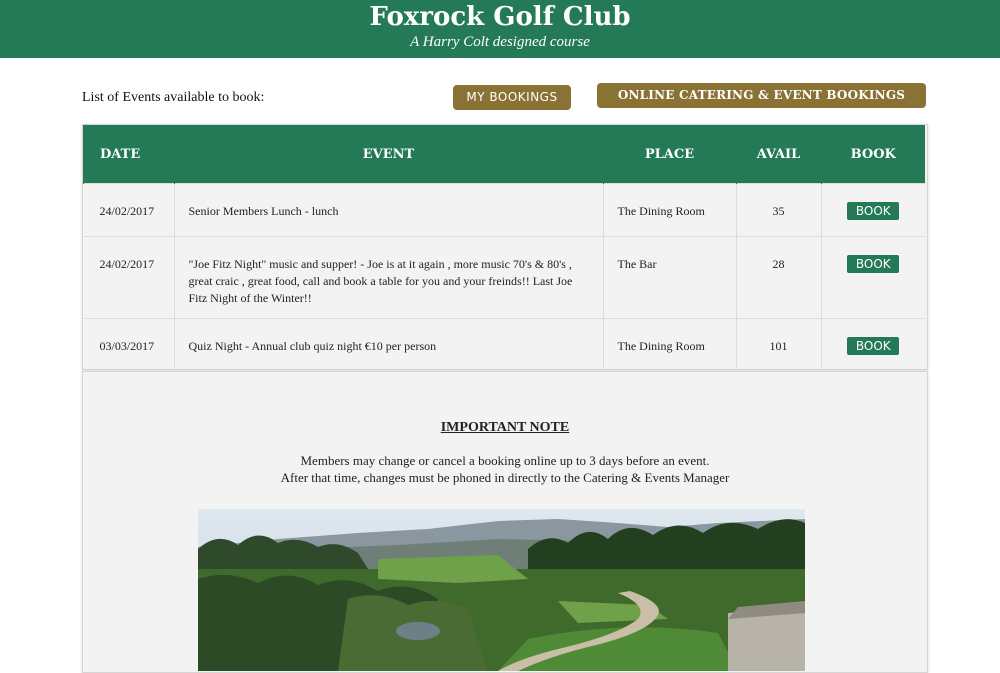  Describe the element at coordinates (669, 154) in the screenshot. I see `header-place: PLACE` at that location.